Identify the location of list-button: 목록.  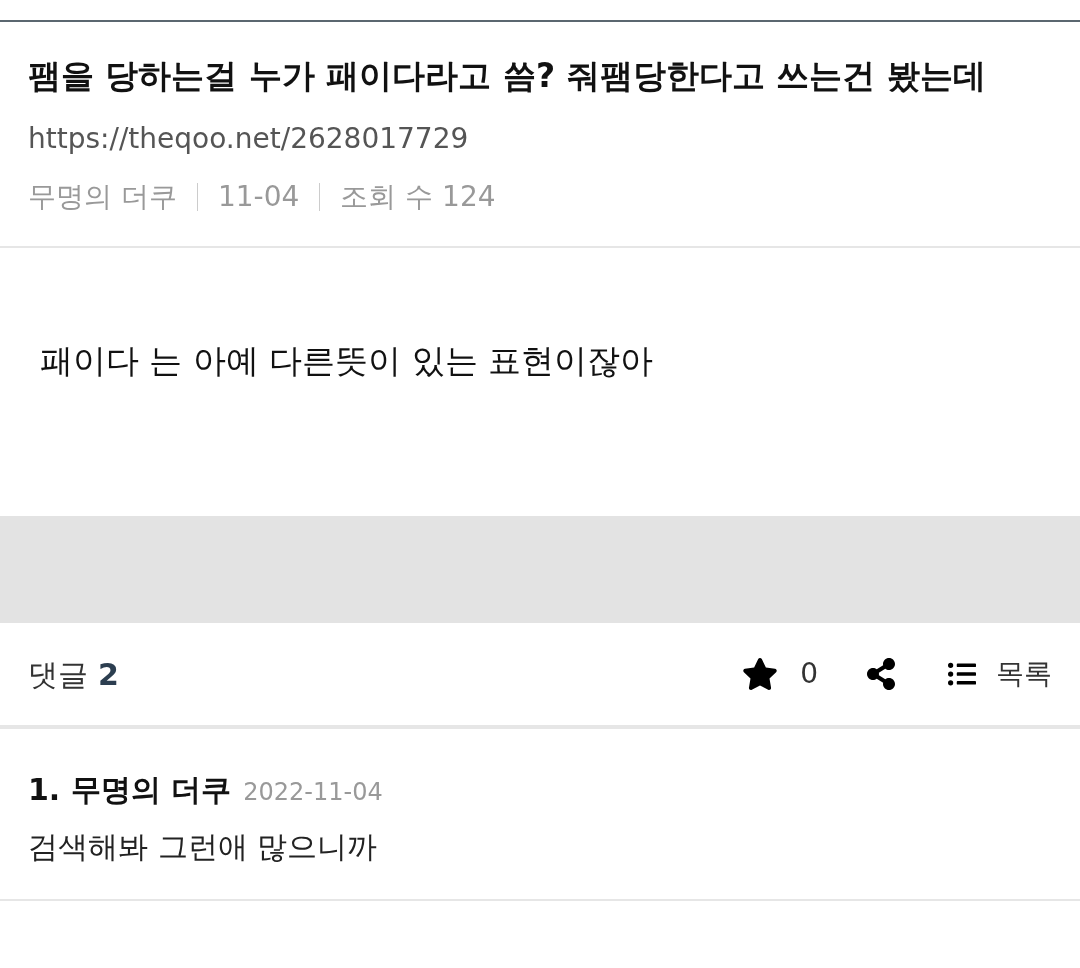
(999, 674).